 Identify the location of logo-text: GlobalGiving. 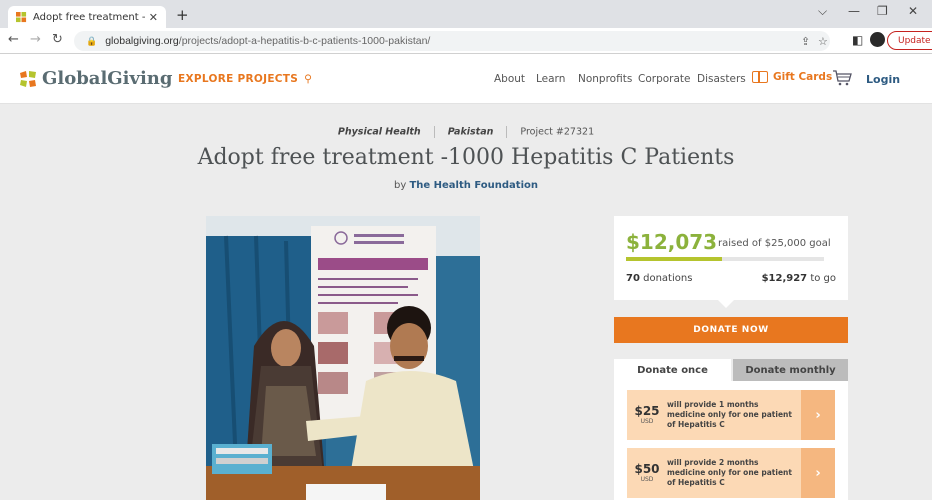
(107, 78).